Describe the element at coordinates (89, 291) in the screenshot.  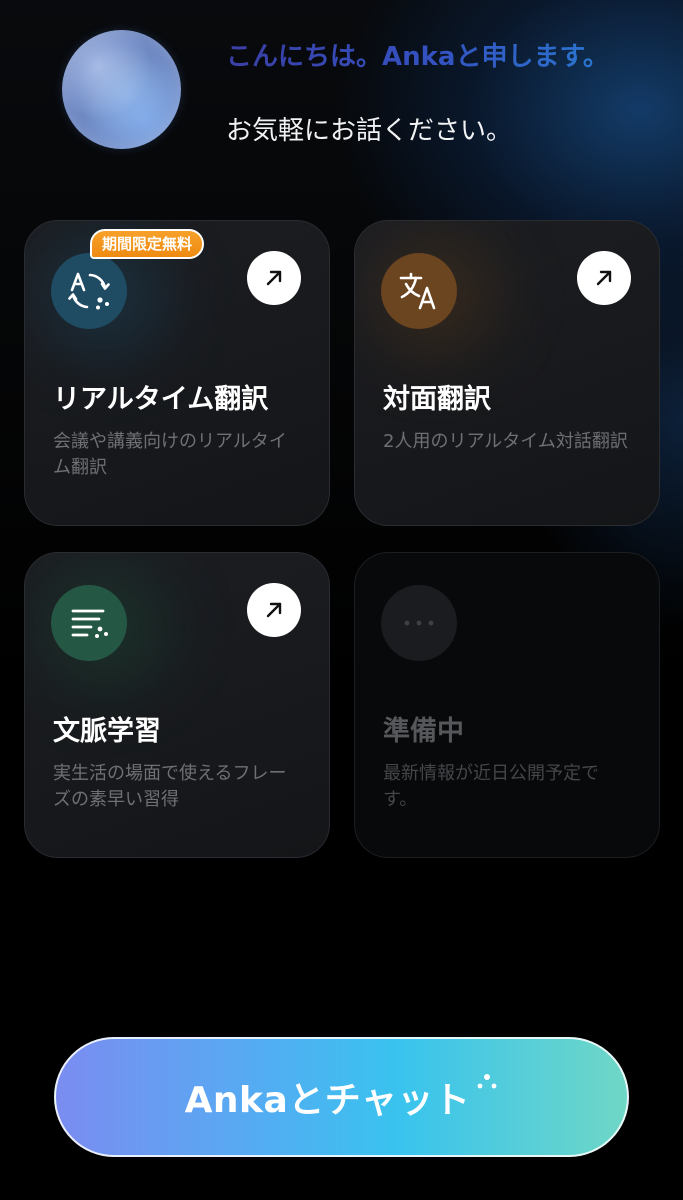
I see `realtime-translate-icon` at that location.